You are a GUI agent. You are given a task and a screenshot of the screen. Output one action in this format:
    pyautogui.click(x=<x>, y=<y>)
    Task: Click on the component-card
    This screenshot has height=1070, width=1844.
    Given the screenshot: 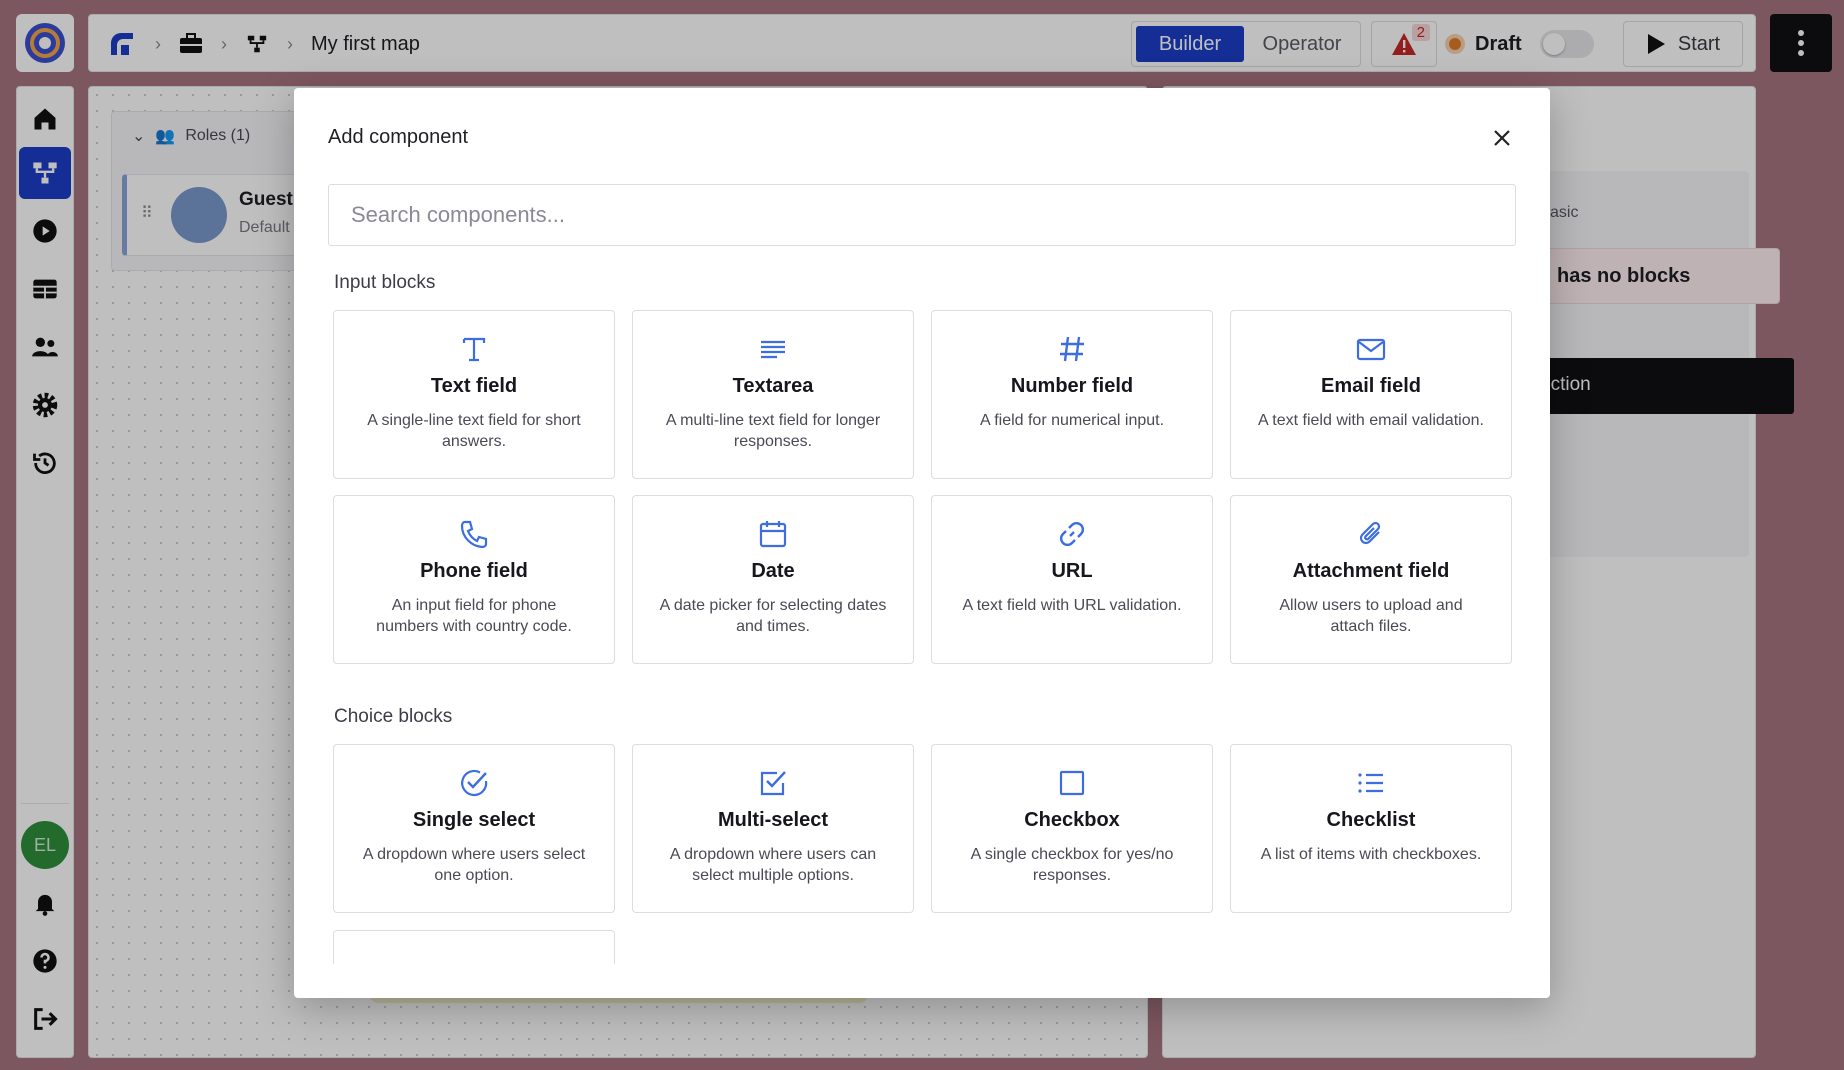 What is the action you would take?
    pyautogui.click(x=474, y=947)
    